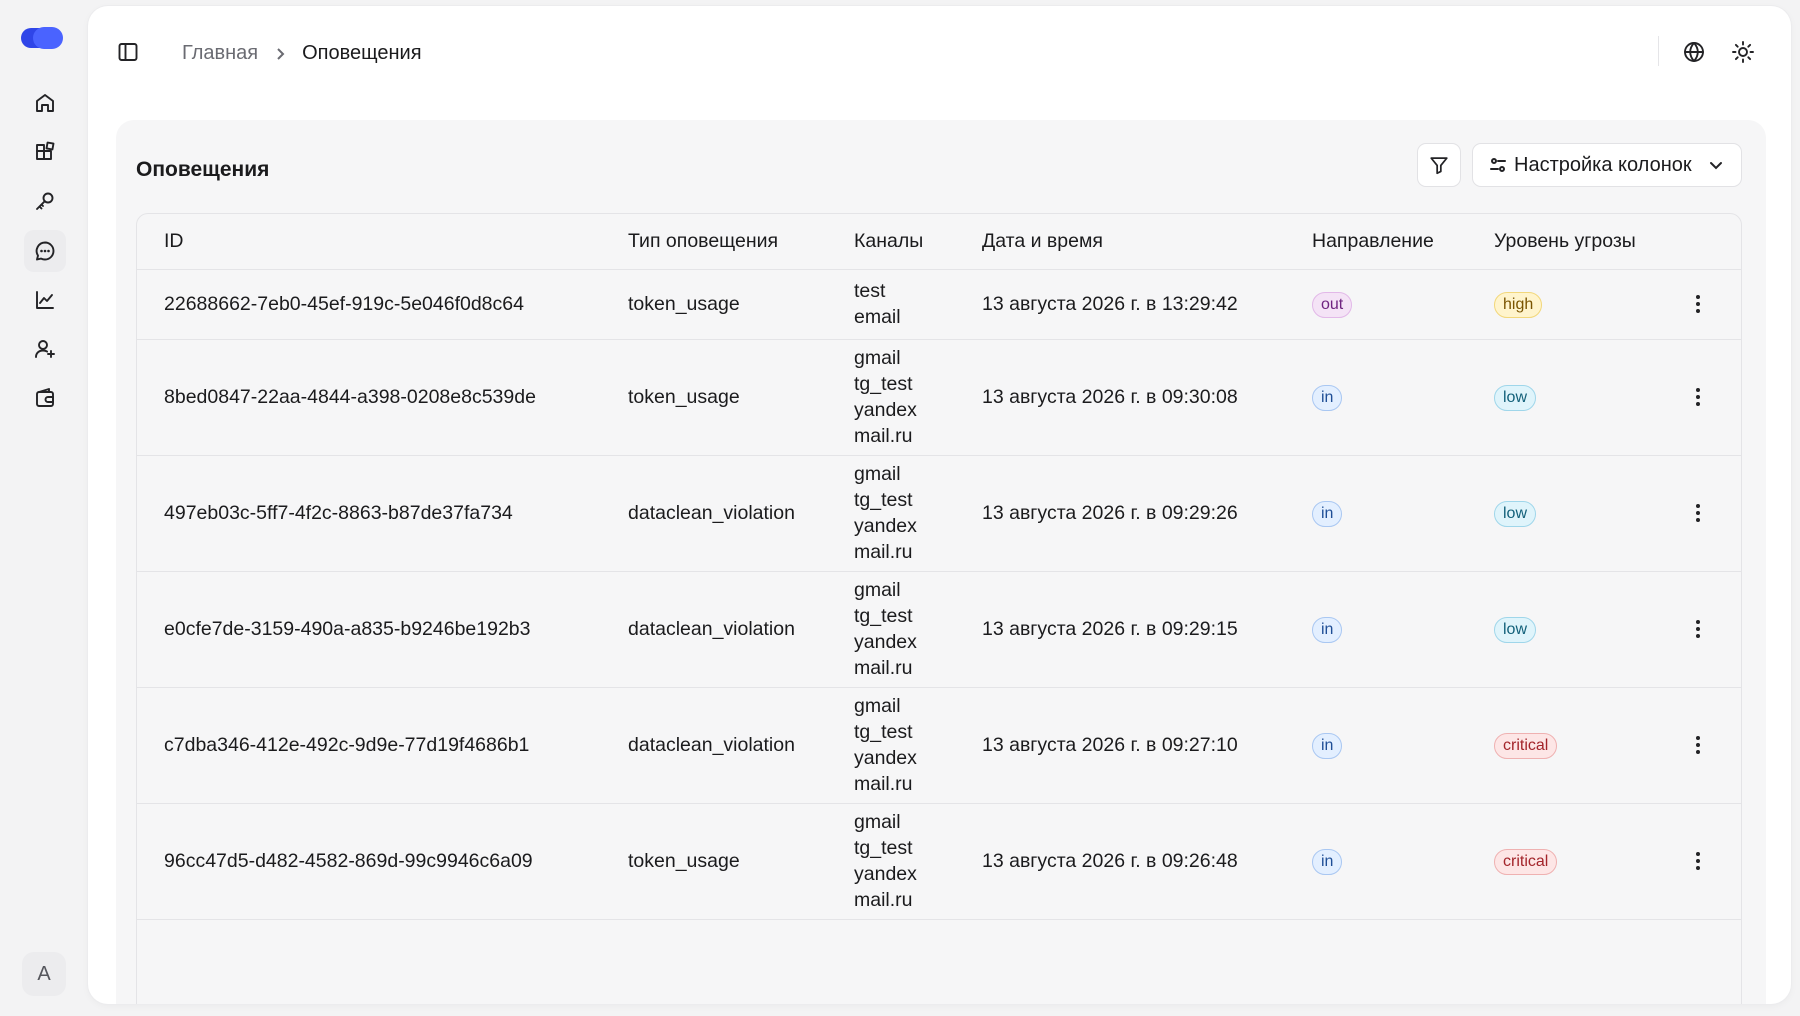 This screenshot has height=1016, width=1800. What do you see at coordinates (45, 103) in the screenshot?
I see `nav-home` at bounding box center [45, 103].